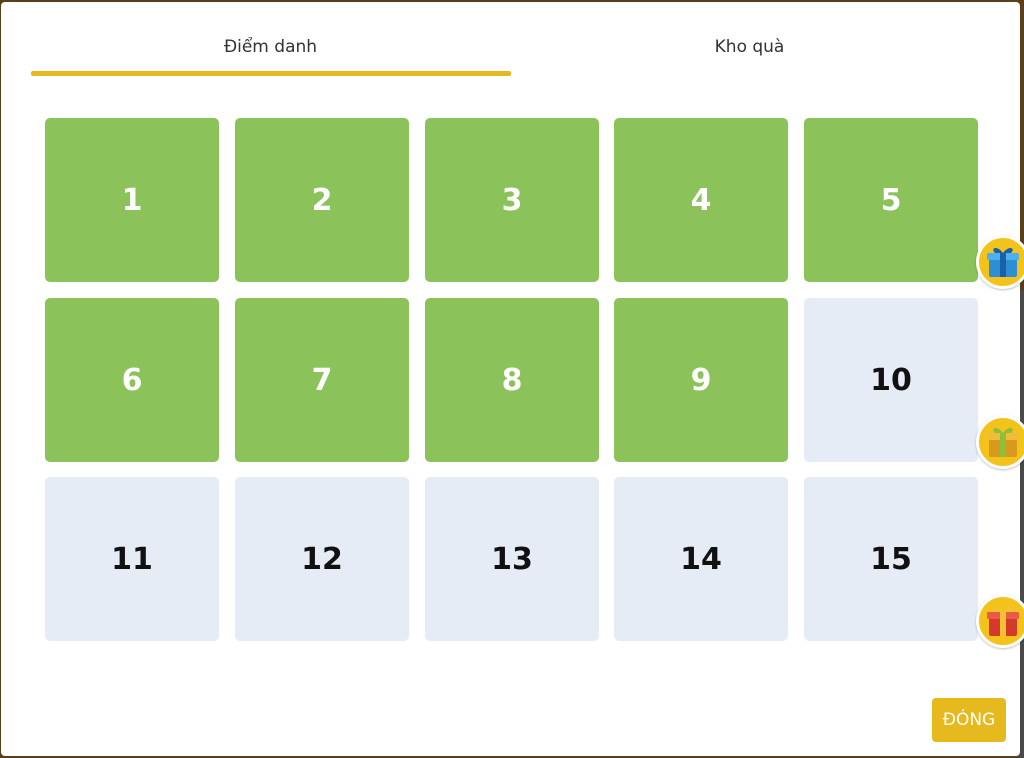 This screenshot has width=1024, height=758. I want to click on day-label: 7, so click(322, 380).